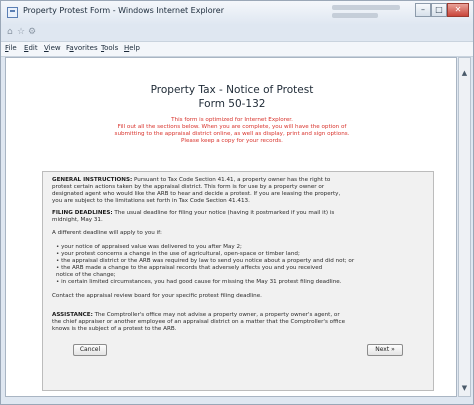 This screenshot has width=474, height=405. Describe the element at coordinates (11, 48) in the screenshot. I see `menu-file: File` at that location.